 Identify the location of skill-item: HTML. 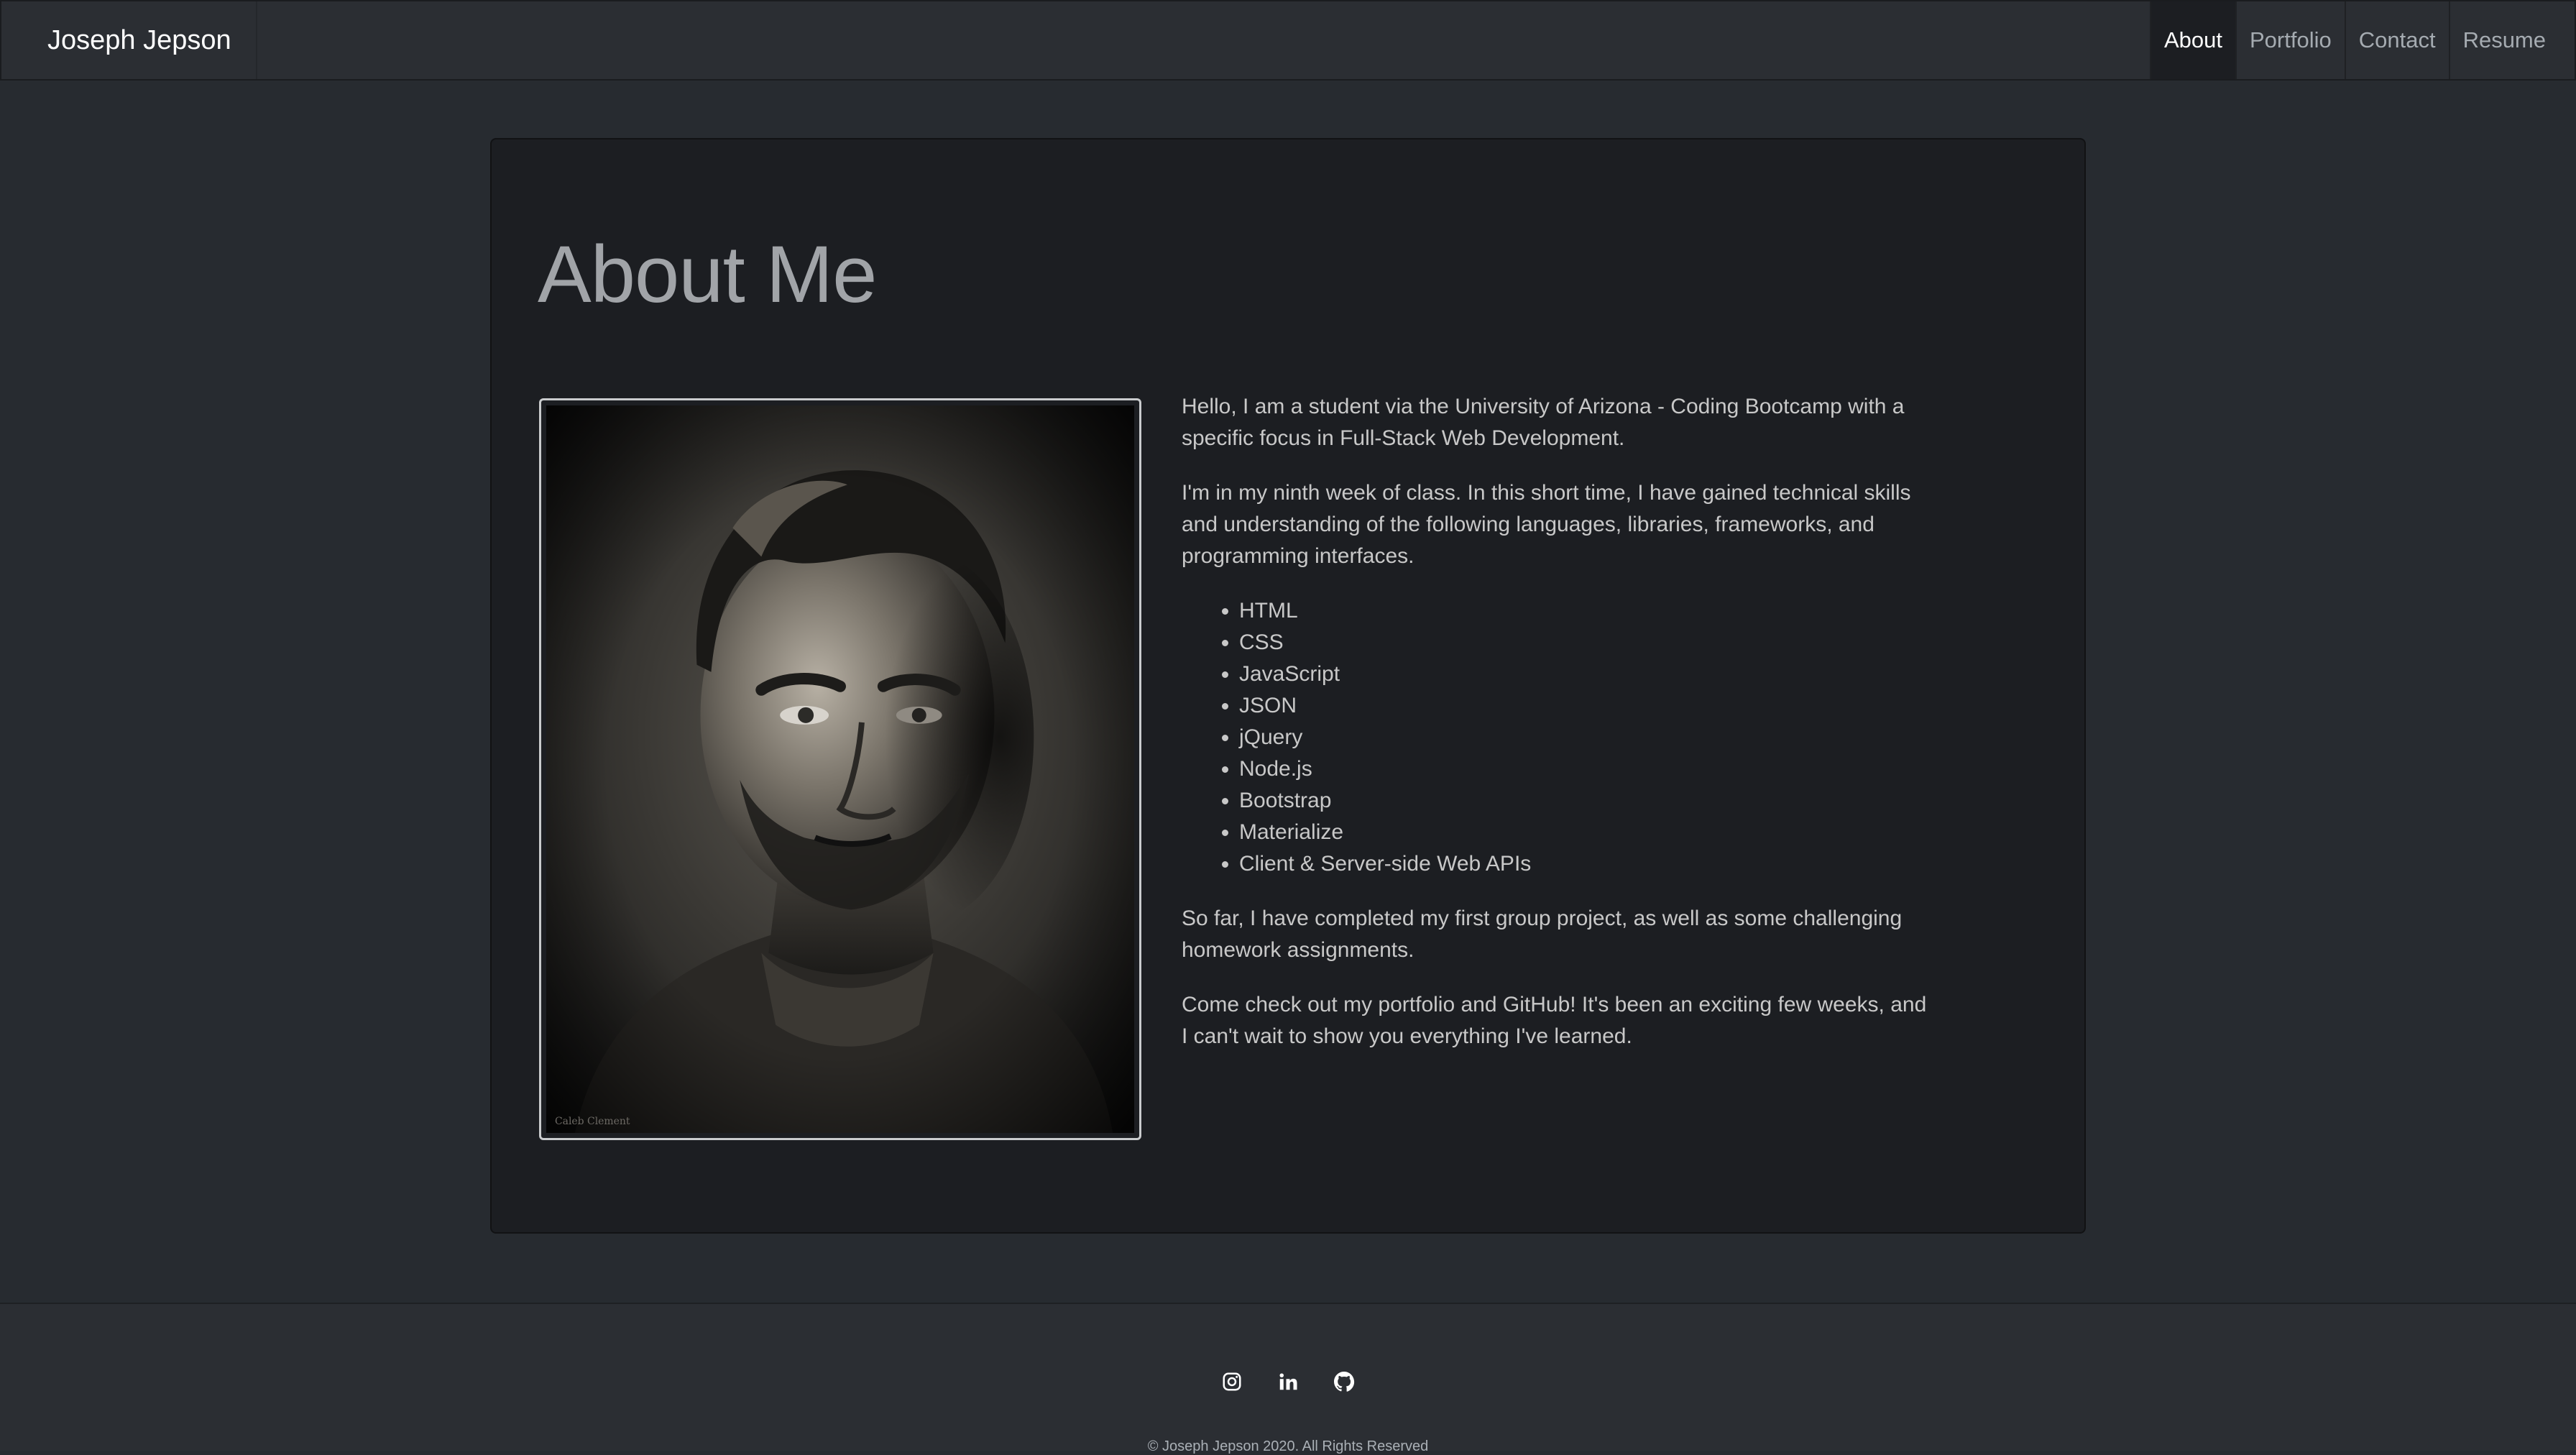
(1584, 611).